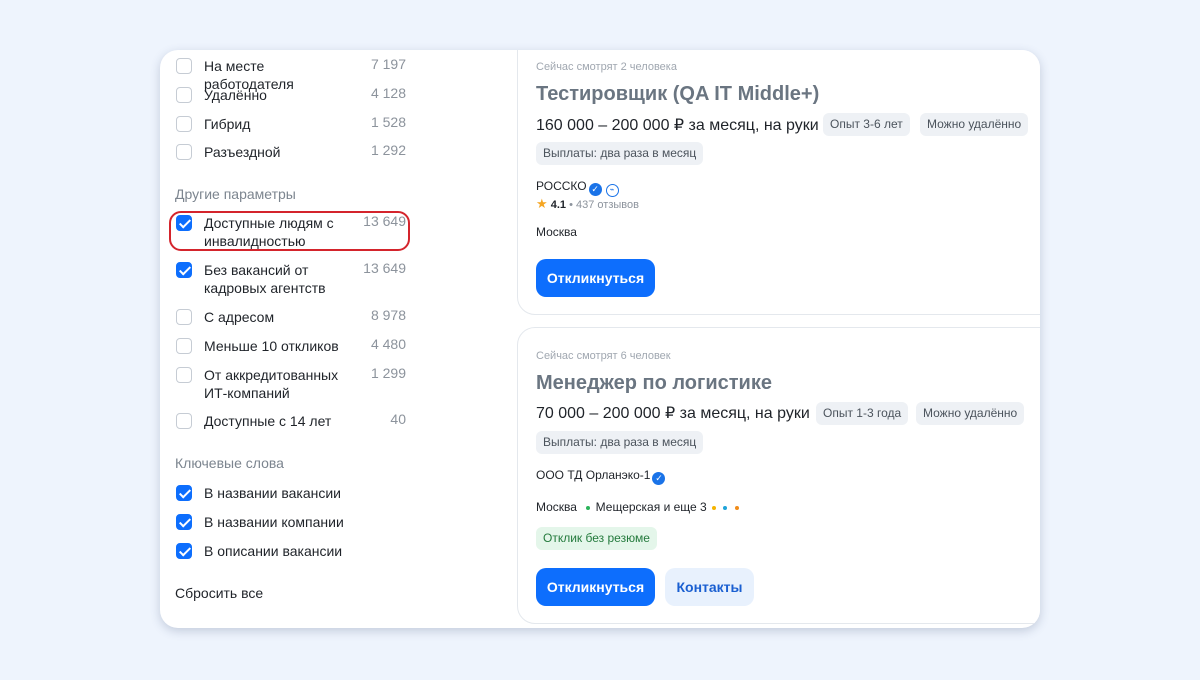 The width and height of the screenshot is (1200, 680). I want to click on vacancy-title: Тестировщик (QA IT Middle+), so click(677, 94).